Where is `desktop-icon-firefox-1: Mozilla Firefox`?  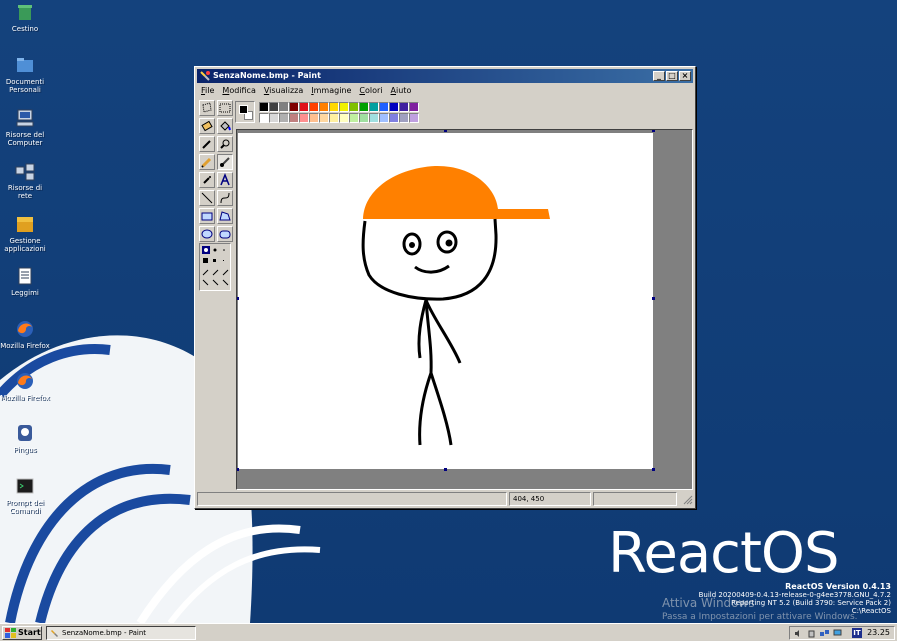
desktop-icon-firefox-1: Mozilla Firefox is located at coordinates (25, 334).